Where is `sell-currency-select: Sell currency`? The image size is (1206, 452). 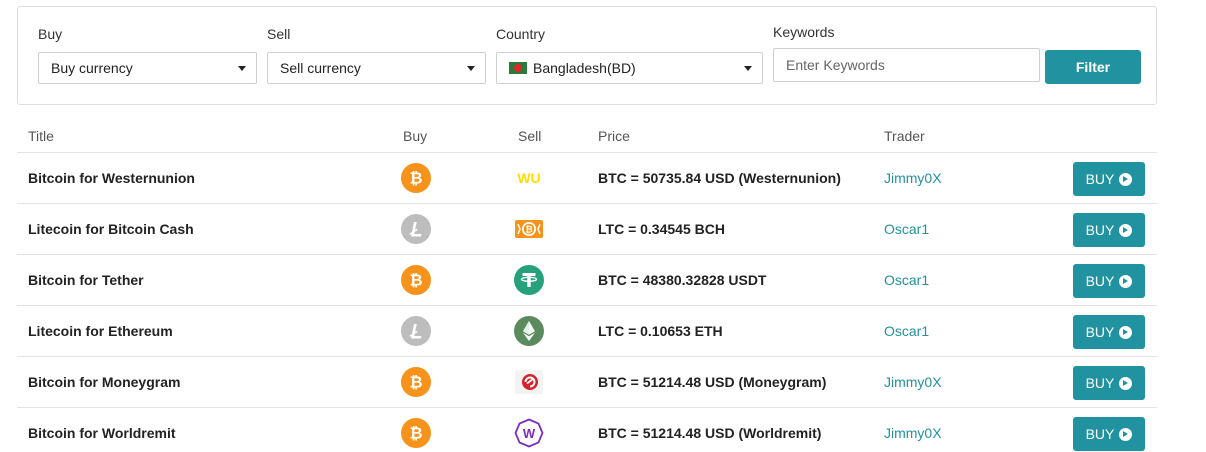
sell-currency-select: Sell currency is located at coordinates (376, 68).